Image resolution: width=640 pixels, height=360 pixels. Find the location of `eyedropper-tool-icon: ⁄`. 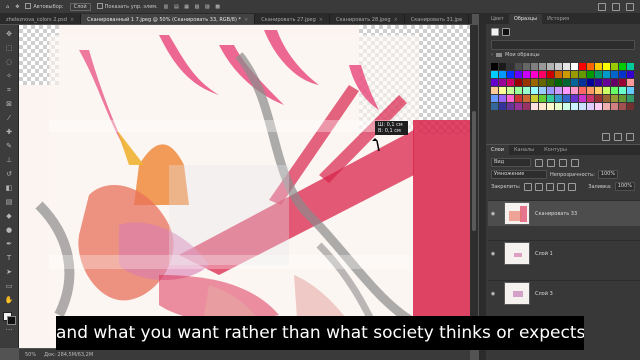

eyedropper-tool-icon: ⁄ is located at coordinates (9, 118).